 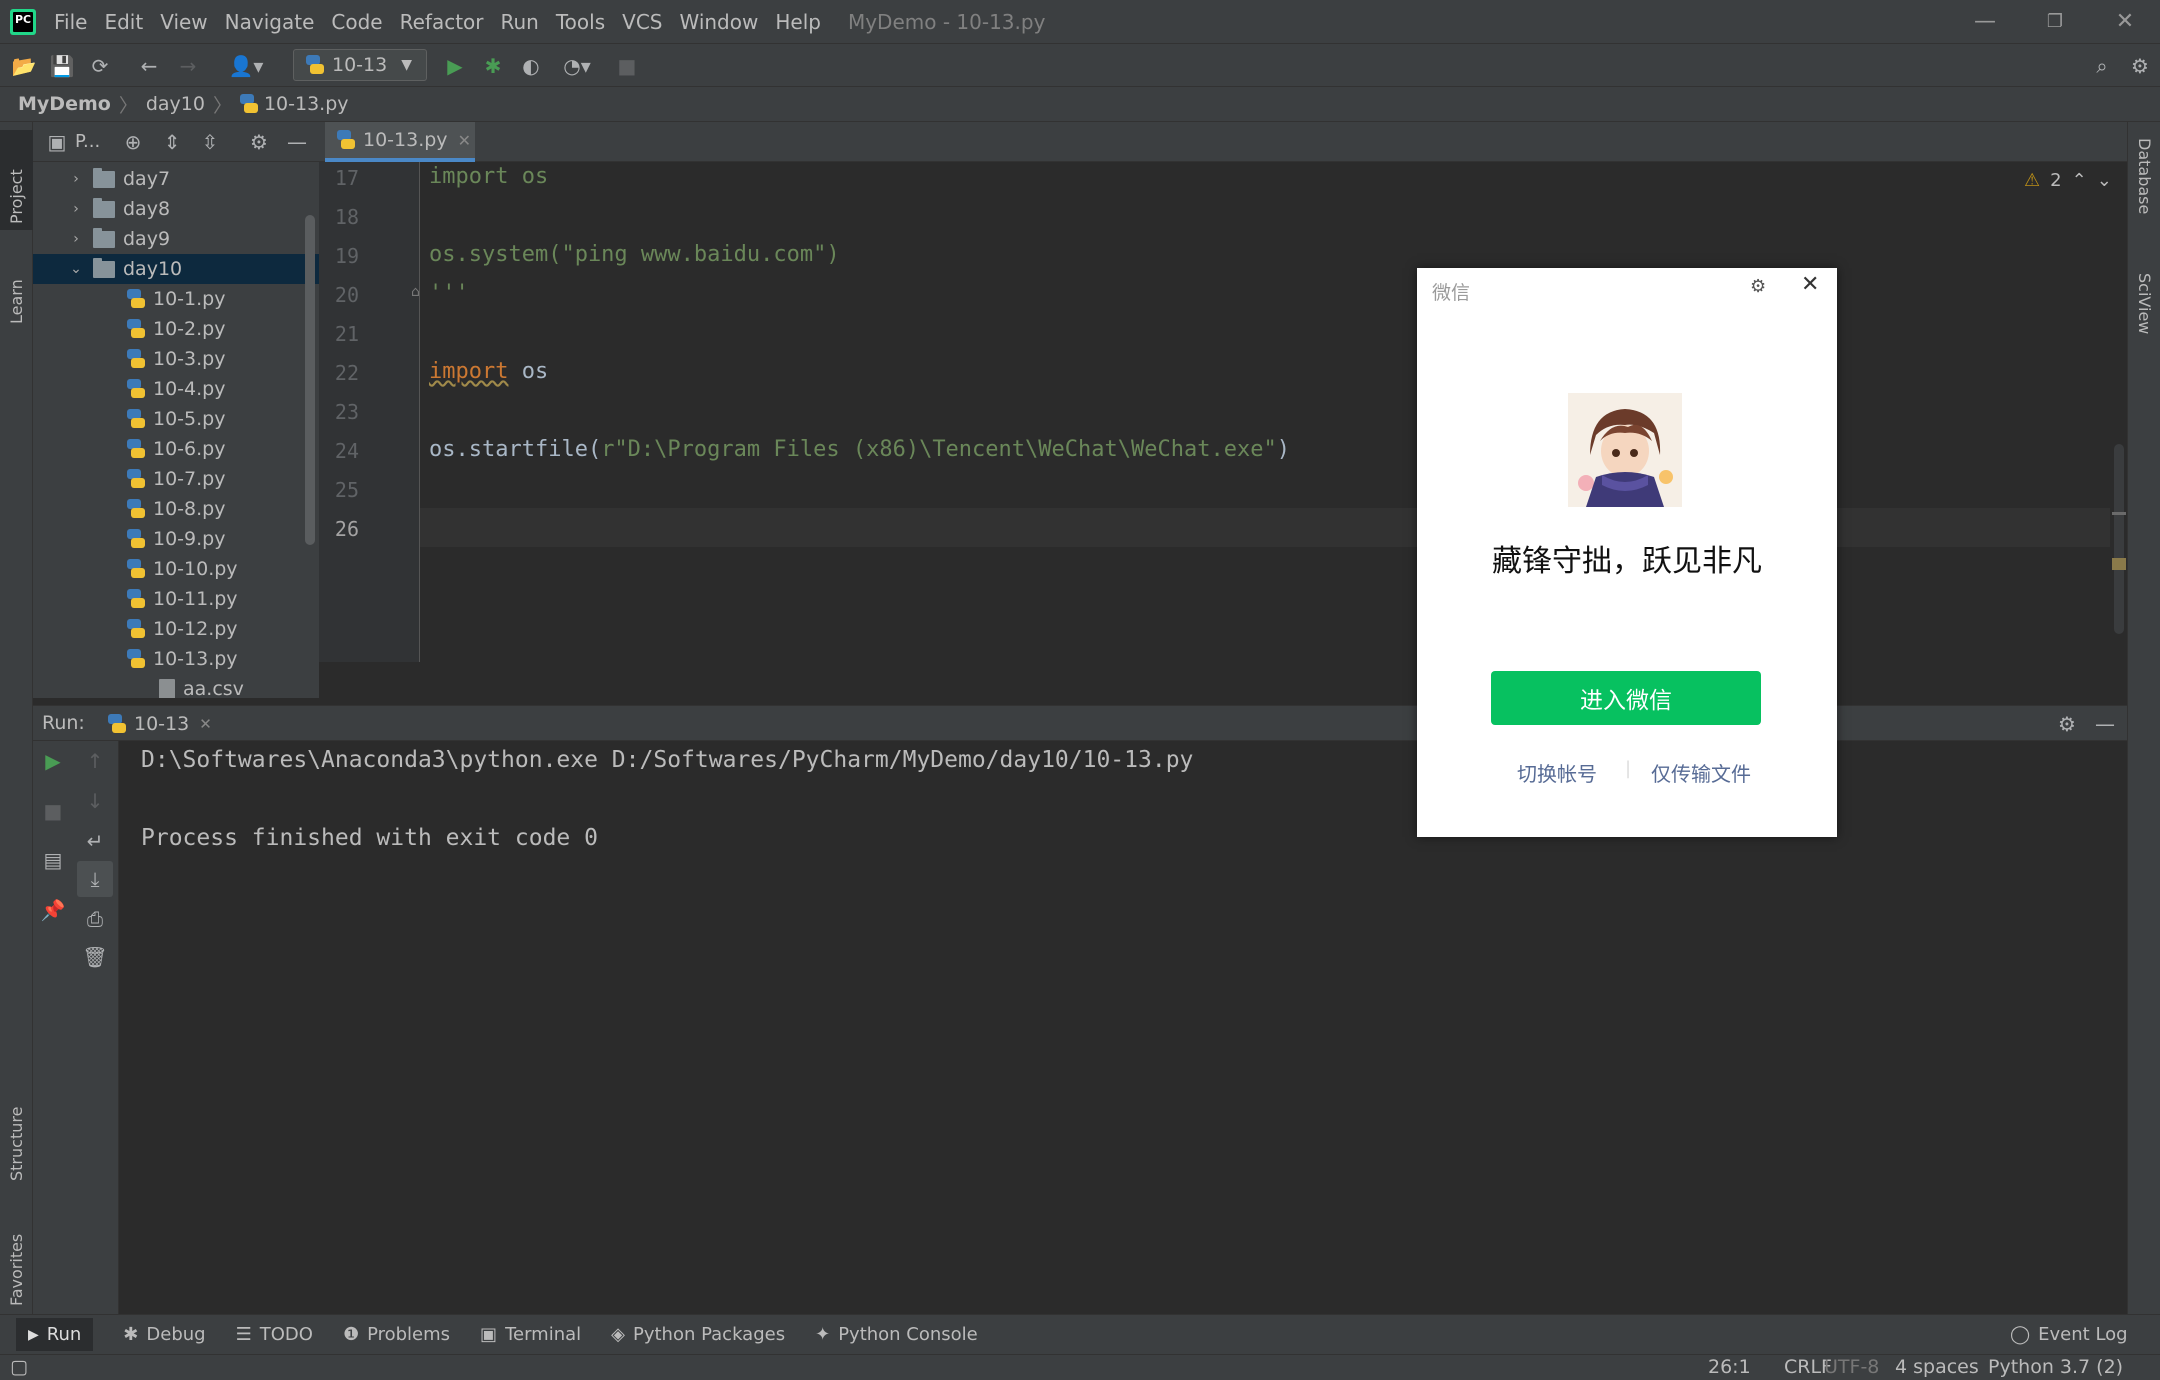 What do you see at coordinates (64, 104) in the screenshot?
I see `breadcrumb-project: MyDemo` at bounding box center [64, 104].